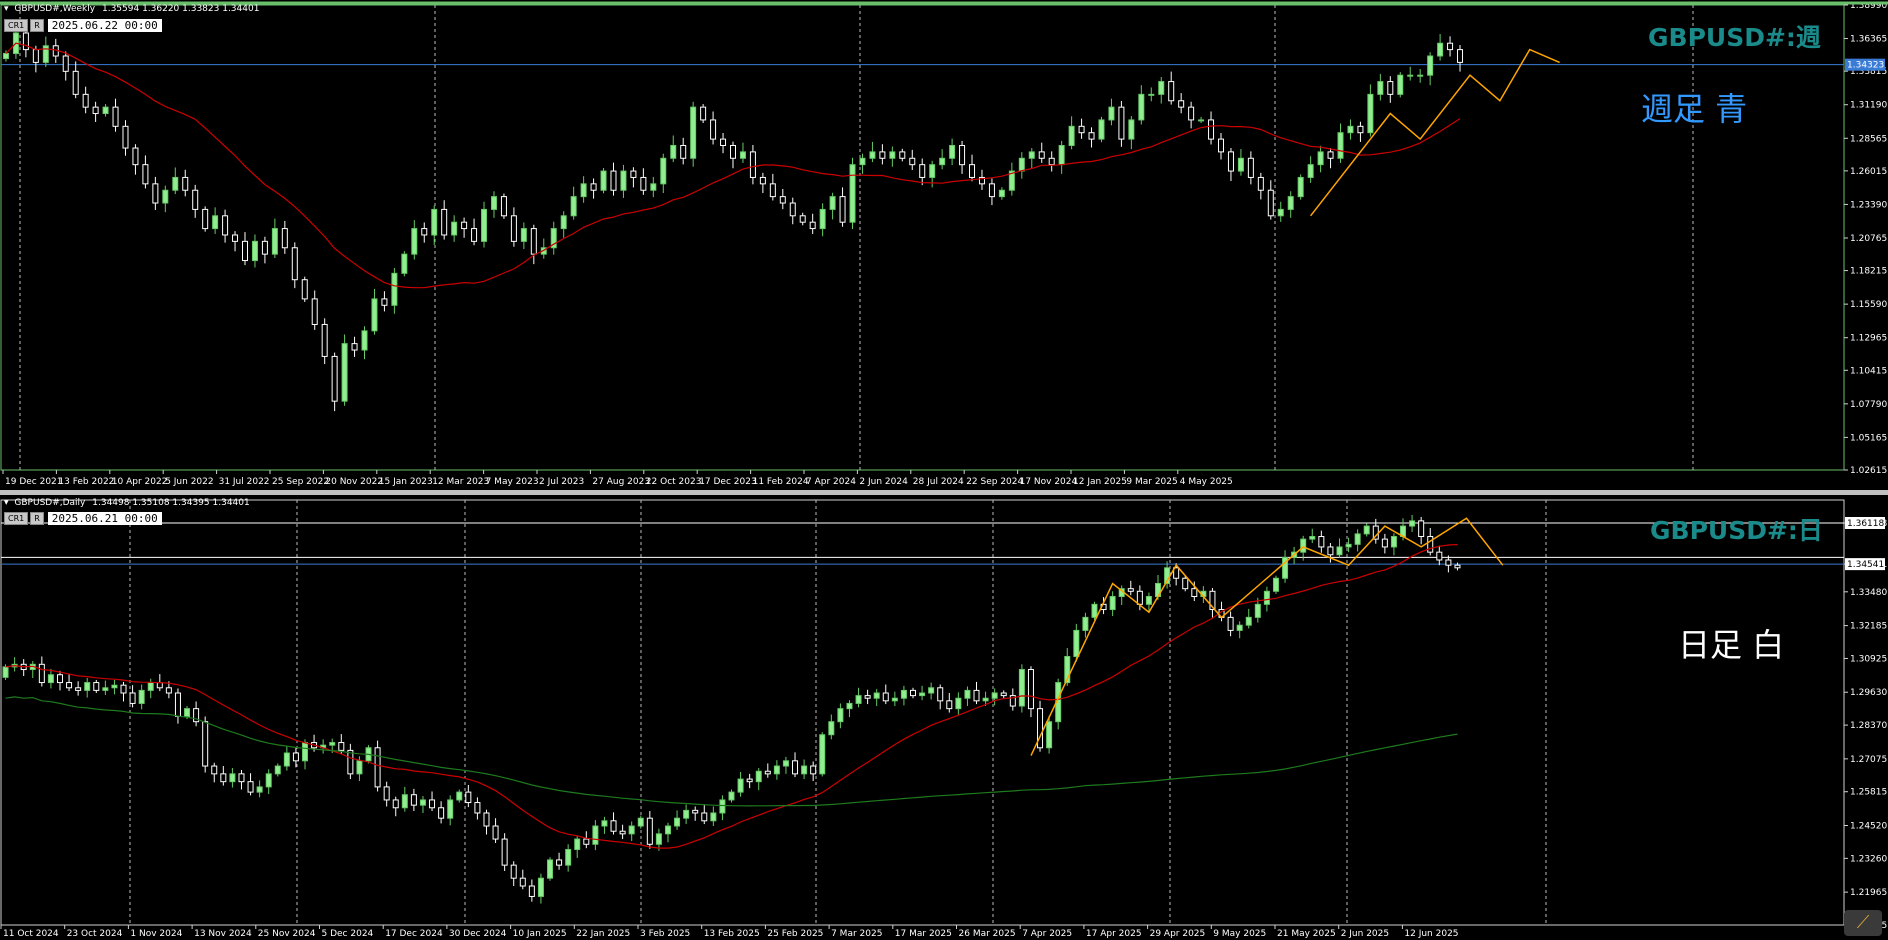 The width and height of the screenshot is (1888, 940). What do you see at coordinates (1868, 693) in the screenshot?
I see `y-tick-label: 1.29630` at bounding box center [1868, 693].